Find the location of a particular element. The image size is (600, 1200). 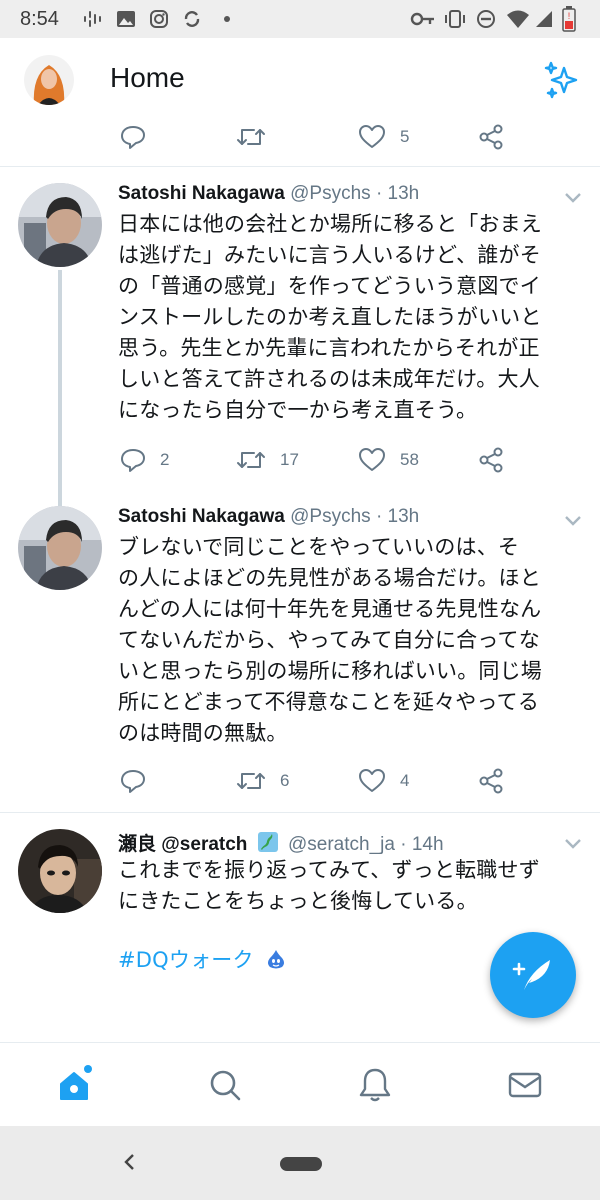

podcast-icon is located at coordinates (93, 19).